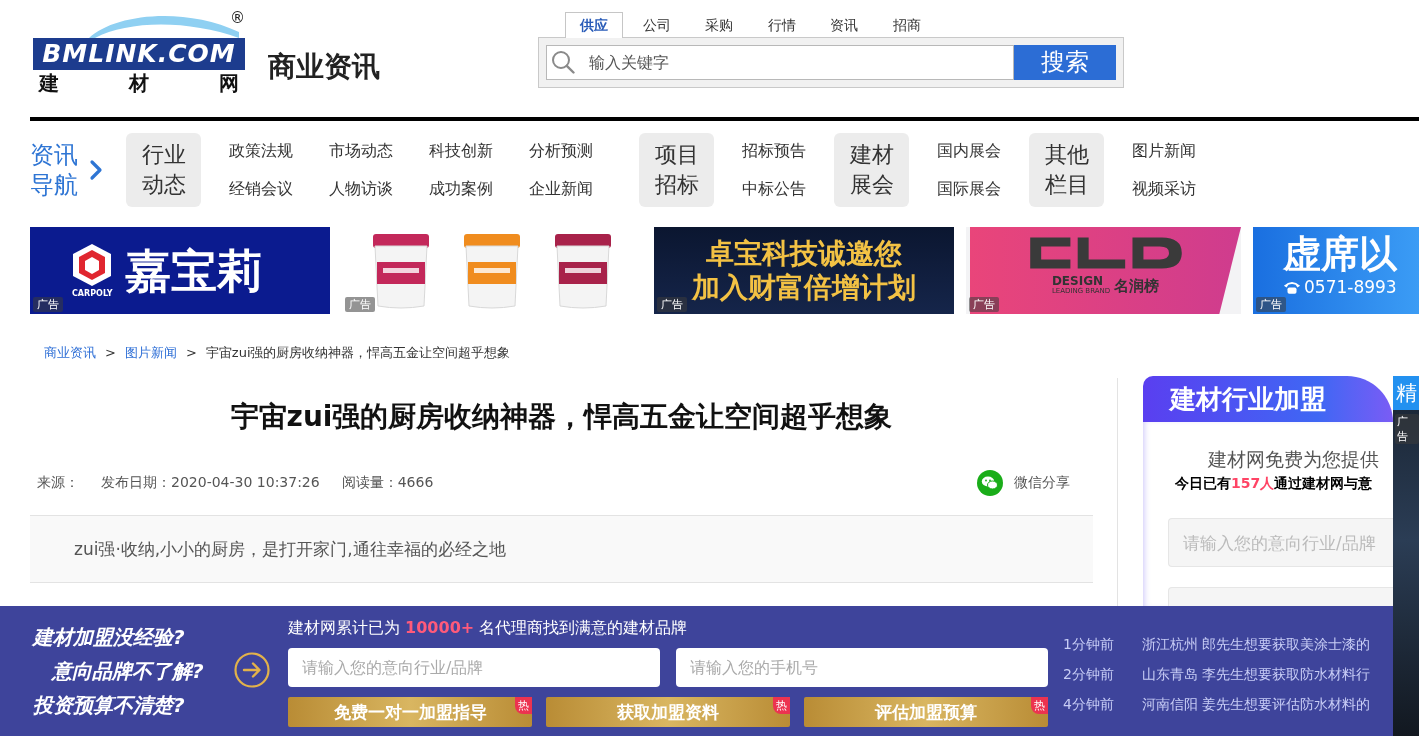  What do you see at coordinates (862, 667) in the screenshot?
I see `input-field: 请输入您的手机号` at bounding box center [862, 667].